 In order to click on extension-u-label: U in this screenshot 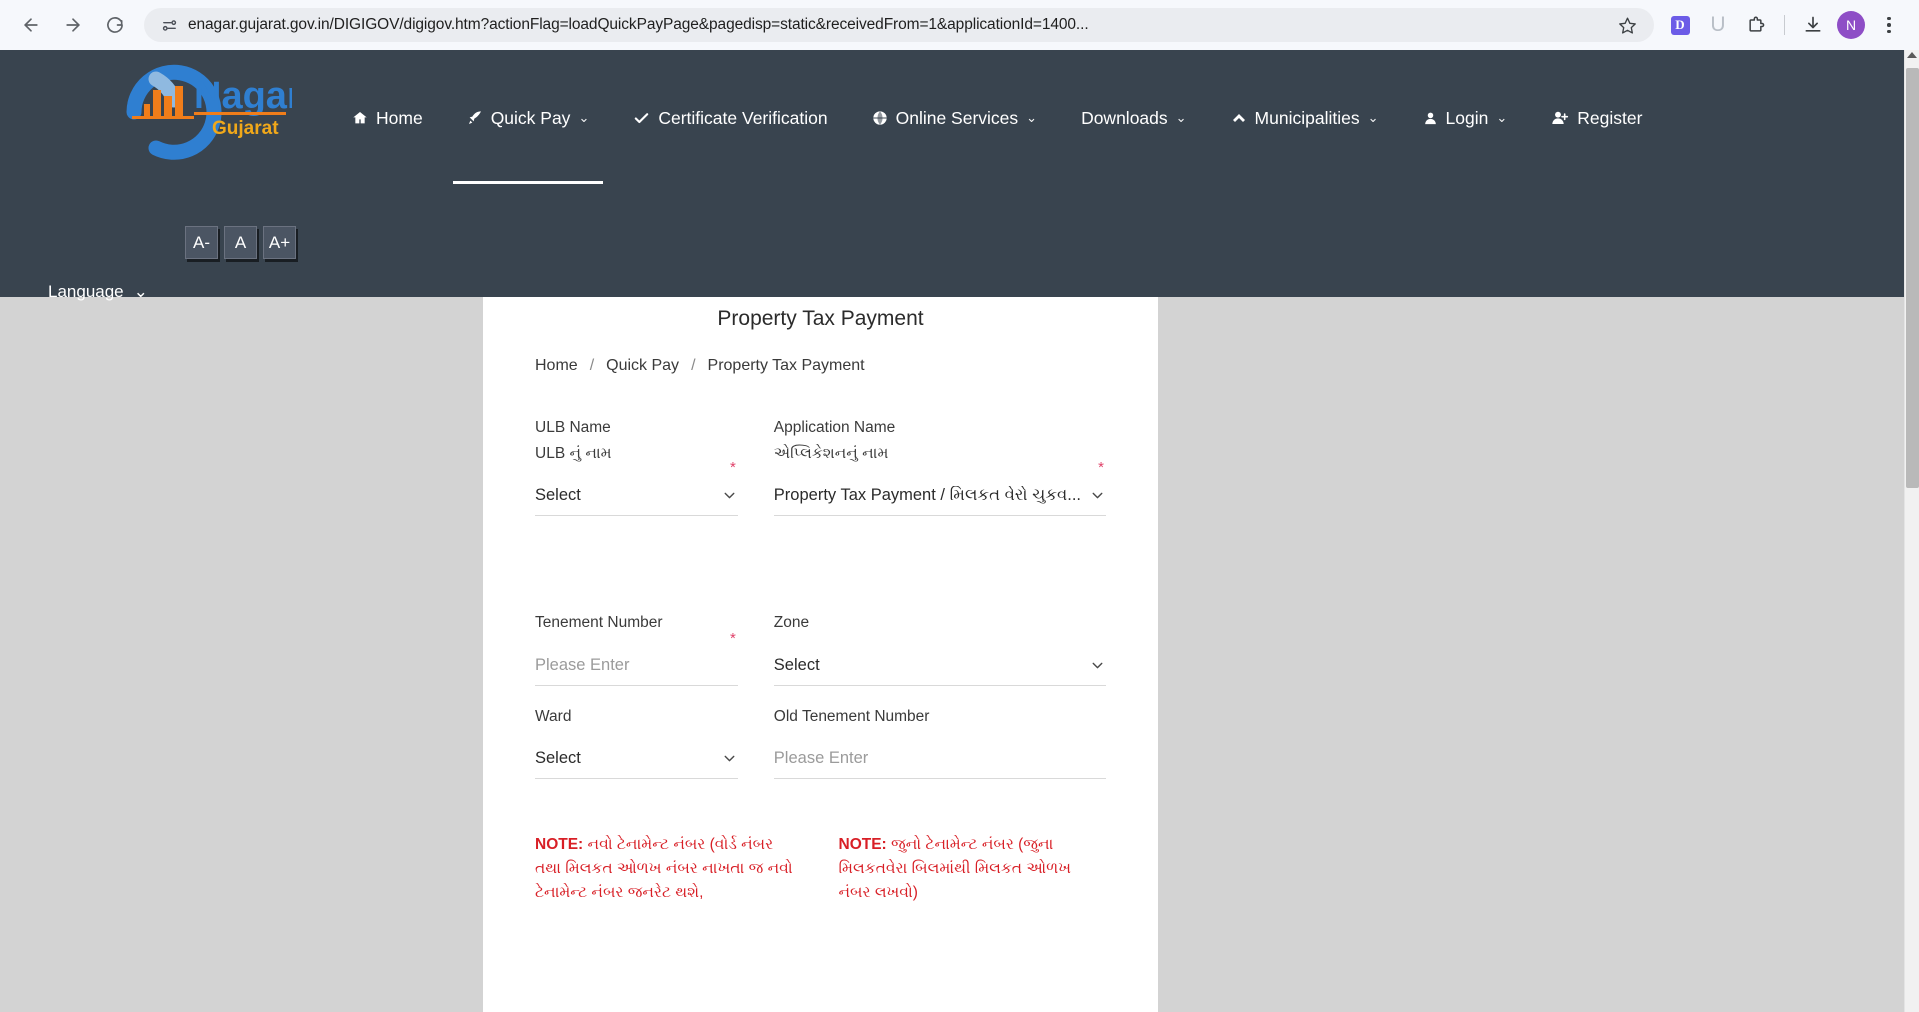, I will do `click(1718, 24)`.